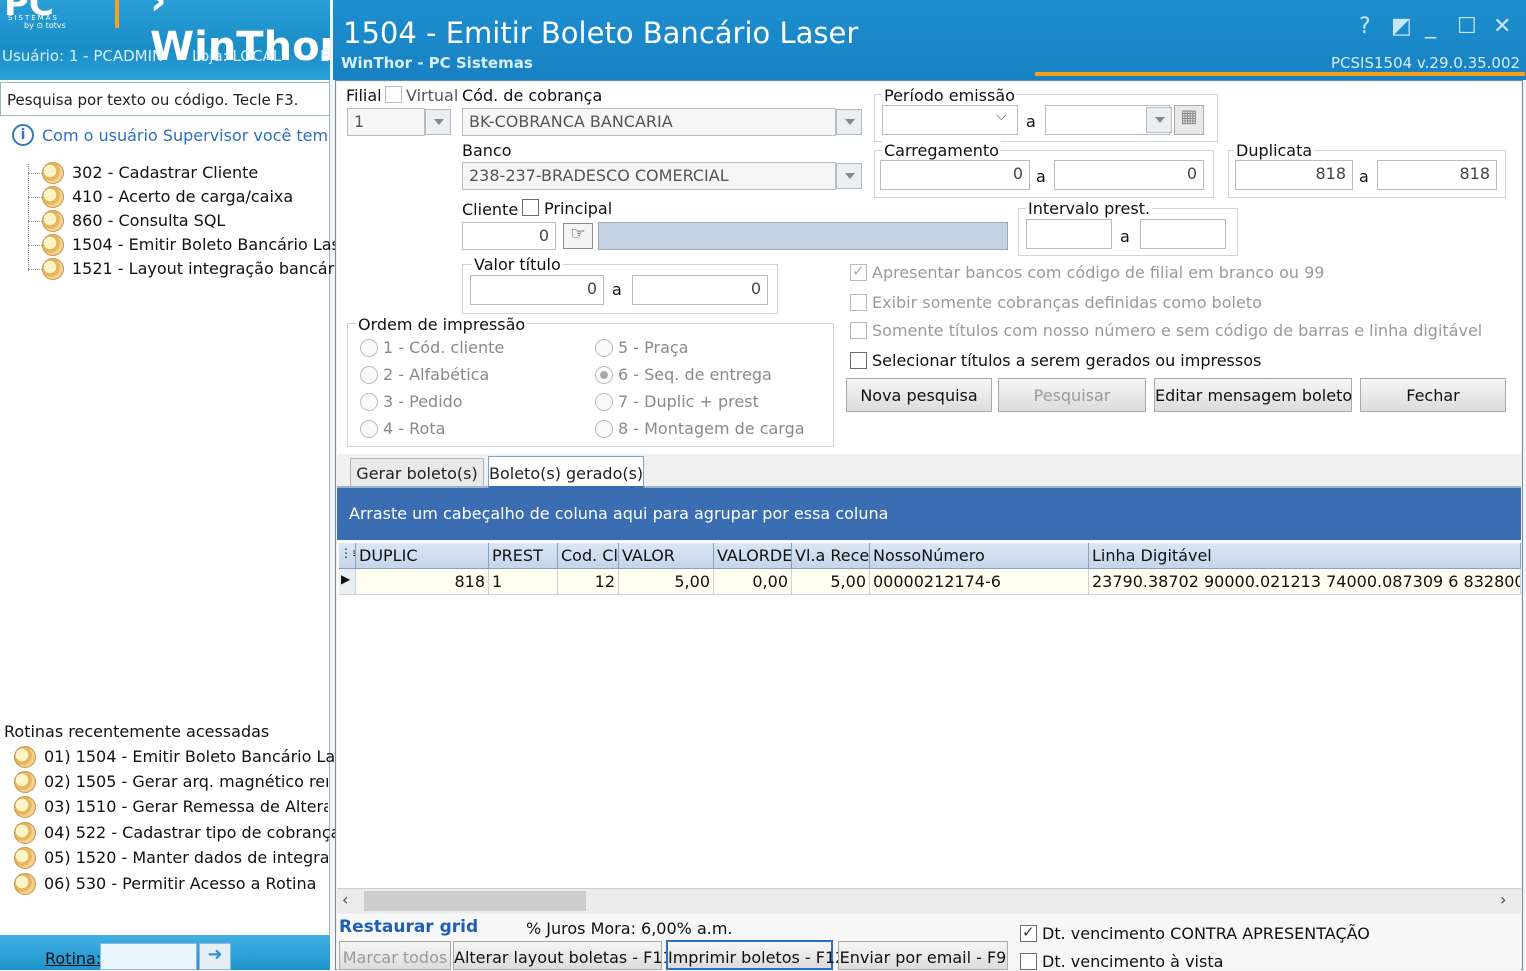 This screenshot has width=1526, height=971. I want to click on rotina-bar: Rotina: ➜, so click(165, 952).